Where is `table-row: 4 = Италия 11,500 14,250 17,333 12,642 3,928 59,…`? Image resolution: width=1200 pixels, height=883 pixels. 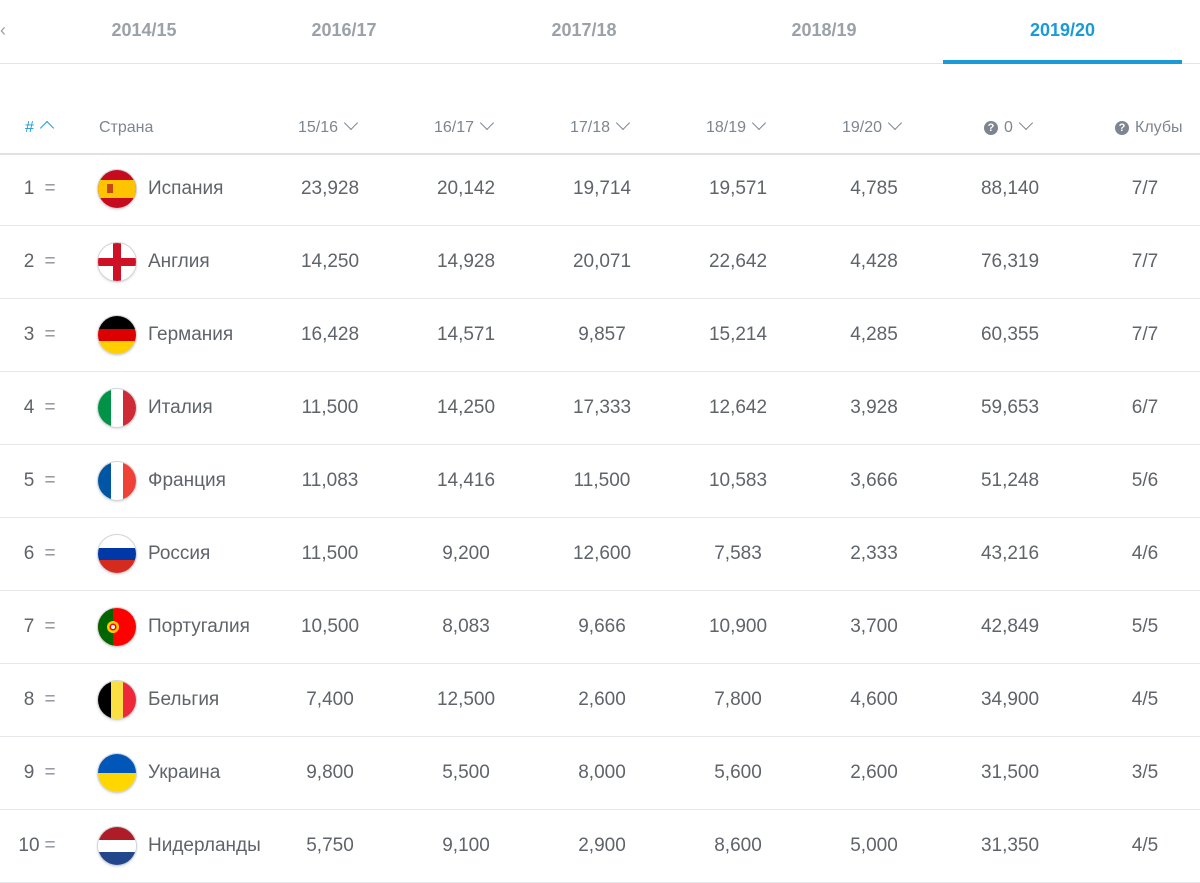 table-row: 4 = Италия 11,500 14,250 17,333 12,642 3,928 59,… is located at coordinates (600, 408).